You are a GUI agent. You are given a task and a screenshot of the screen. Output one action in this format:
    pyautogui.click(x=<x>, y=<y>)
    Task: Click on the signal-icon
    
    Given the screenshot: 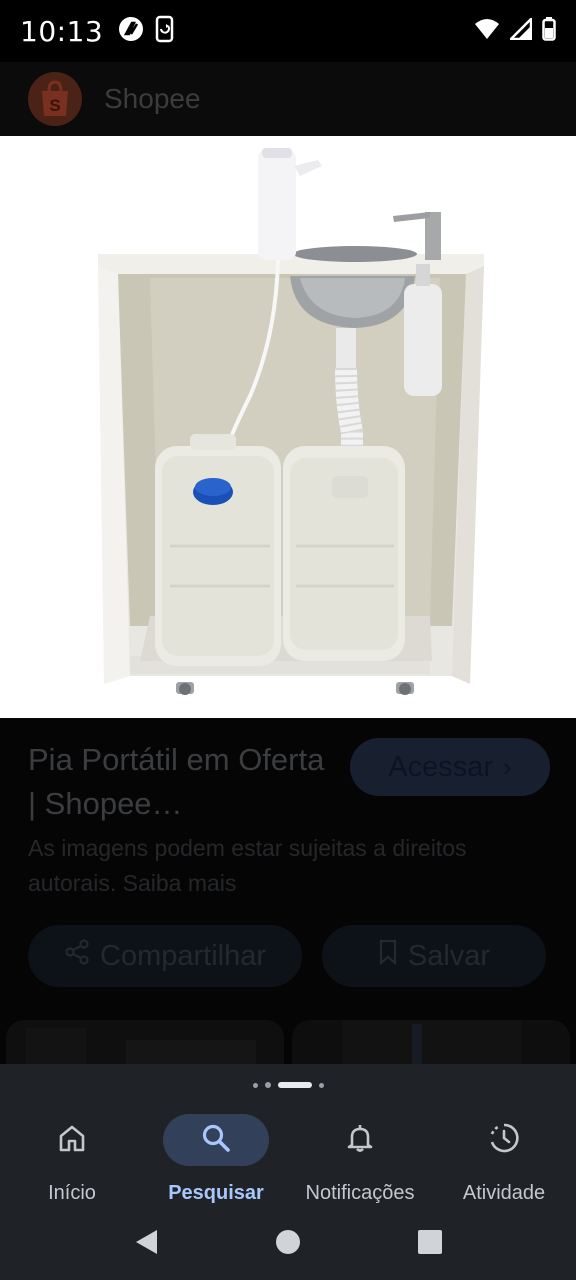 What is the action you would take?
    pyautogui.click(x=520, y=30)
    